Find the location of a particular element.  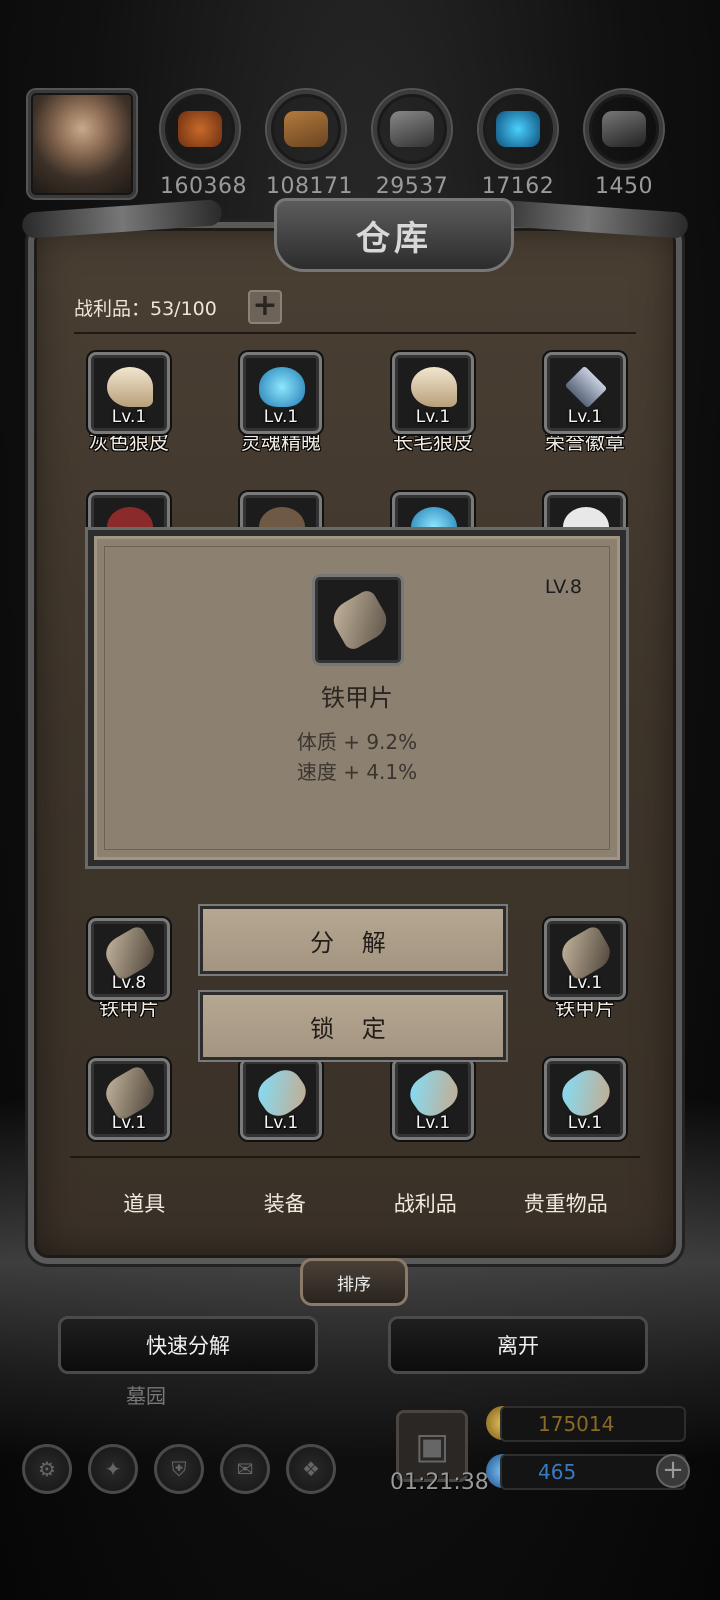

popup-level: LV.8 is located at coordinates (563, 587).